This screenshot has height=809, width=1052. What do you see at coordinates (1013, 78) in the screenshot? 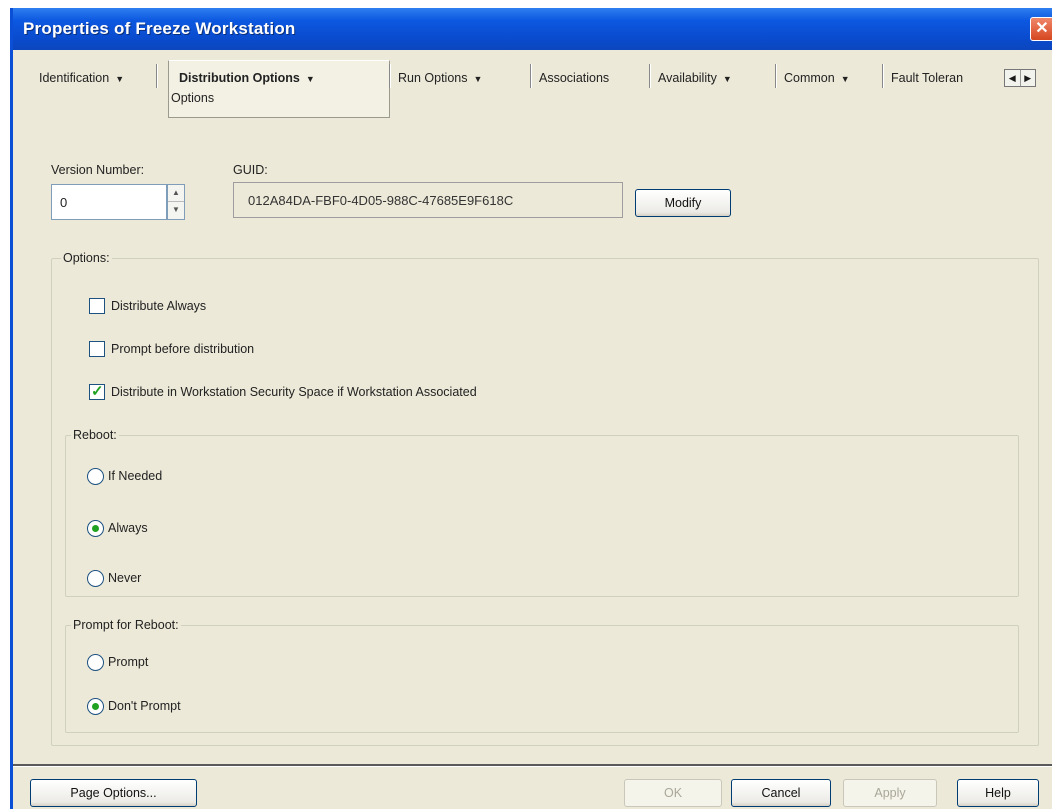
I see `scroll-left-icon: ◀` at bounding box center [1013, 78].